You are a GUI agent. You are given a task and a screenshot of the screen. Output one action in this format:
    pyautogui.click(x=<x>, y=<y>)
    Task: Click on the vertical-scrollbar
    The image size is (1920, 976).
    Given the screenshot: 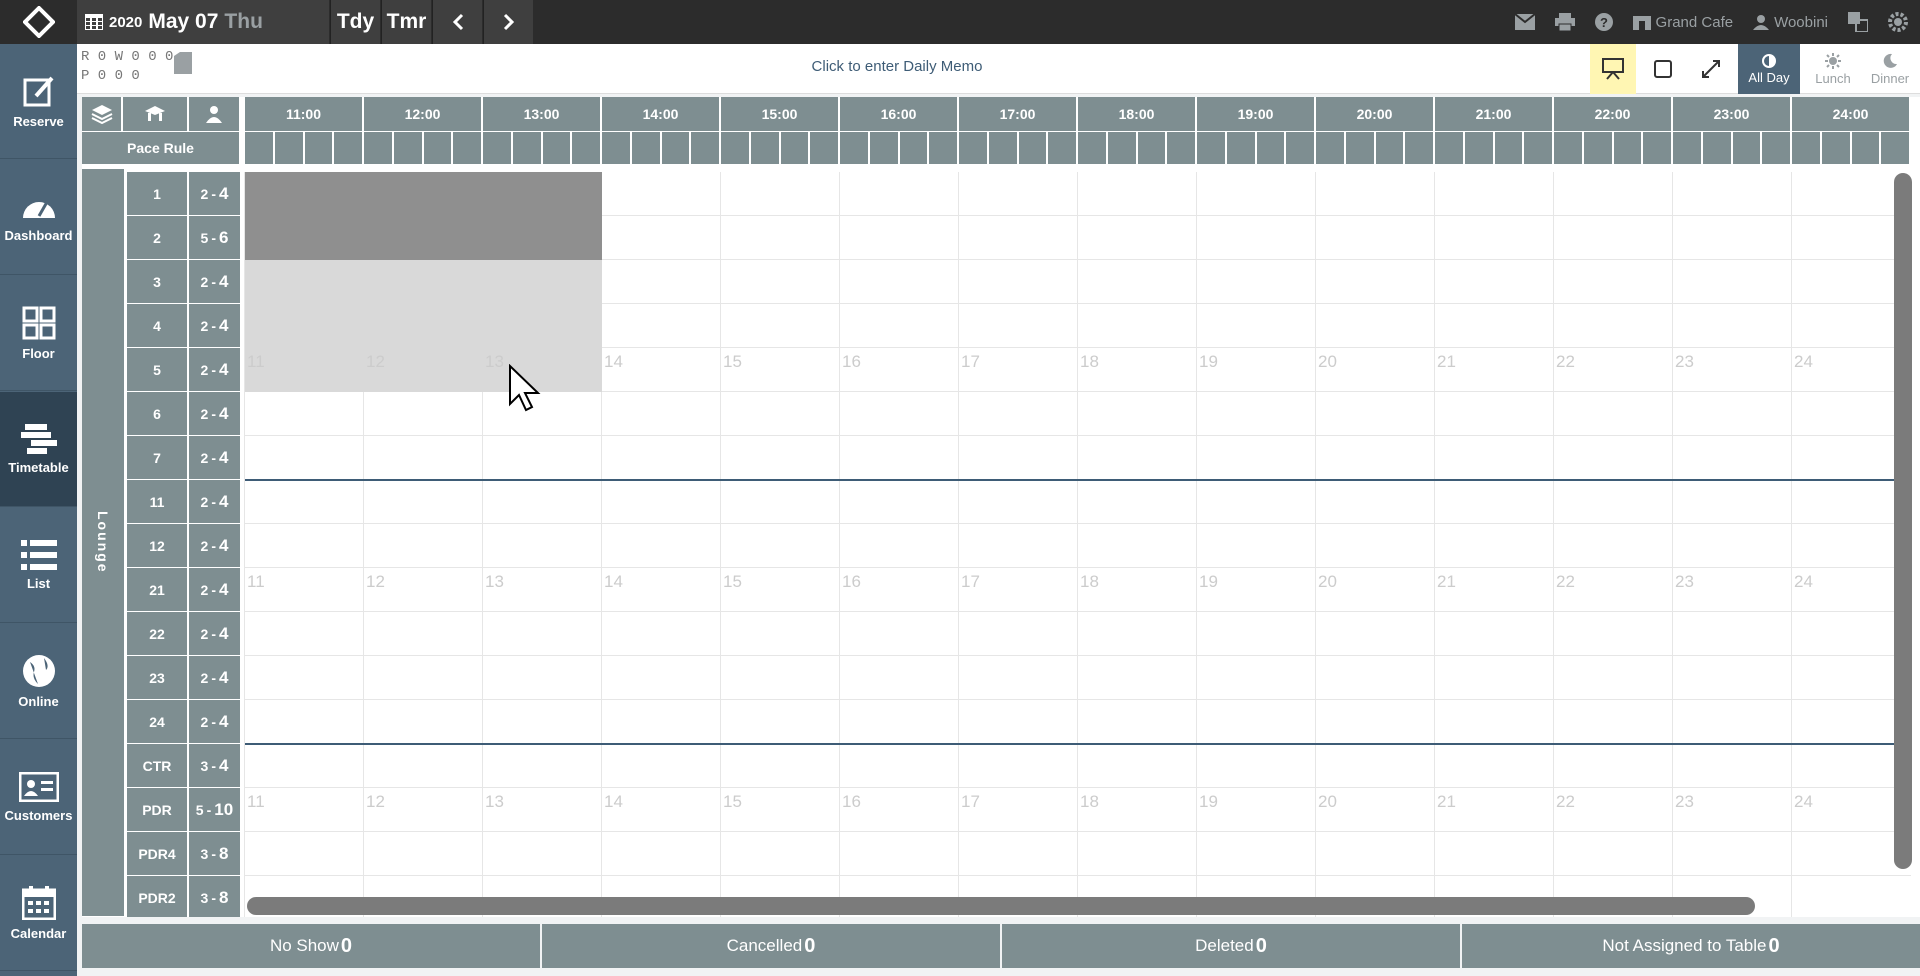 What is the action you would take?
    pyautogui.click(x=1903, y=521)
    